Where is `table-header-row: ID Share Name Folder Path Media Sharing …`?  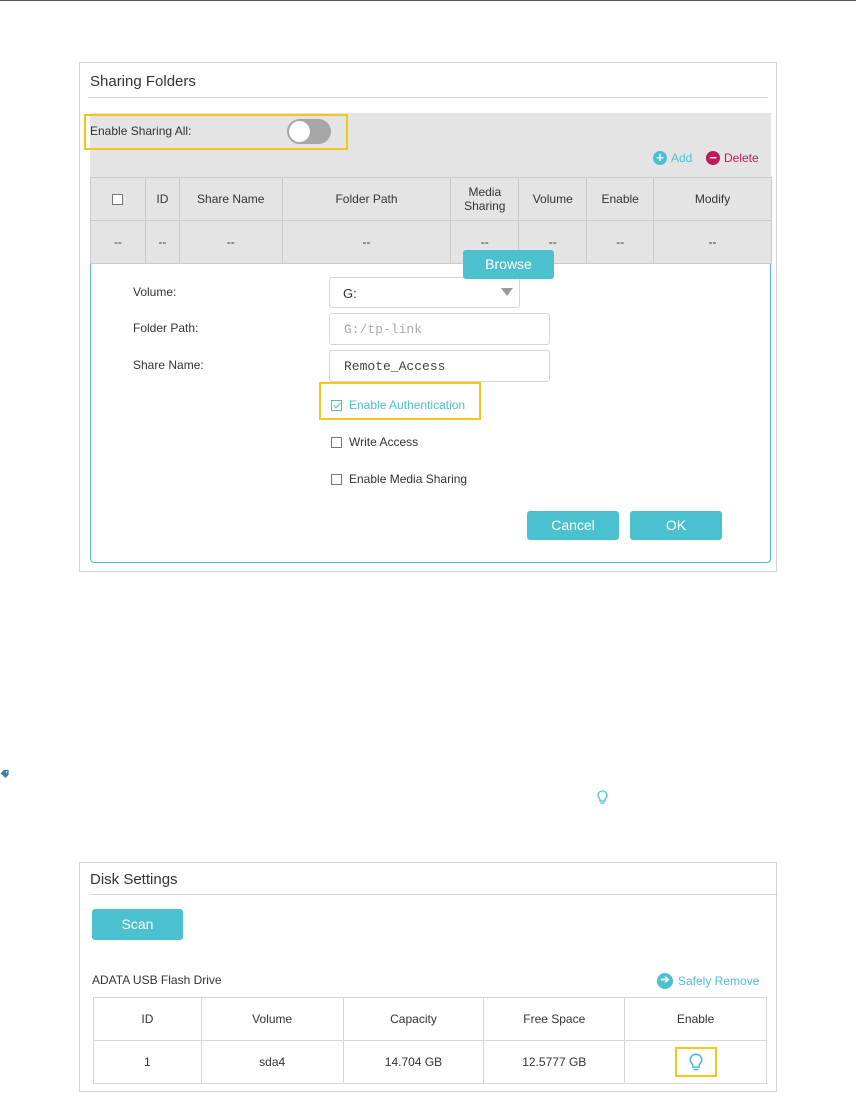 table-header-row: ID Share Name Folder Path Media Sharing … is located at coordinates (431, 199).